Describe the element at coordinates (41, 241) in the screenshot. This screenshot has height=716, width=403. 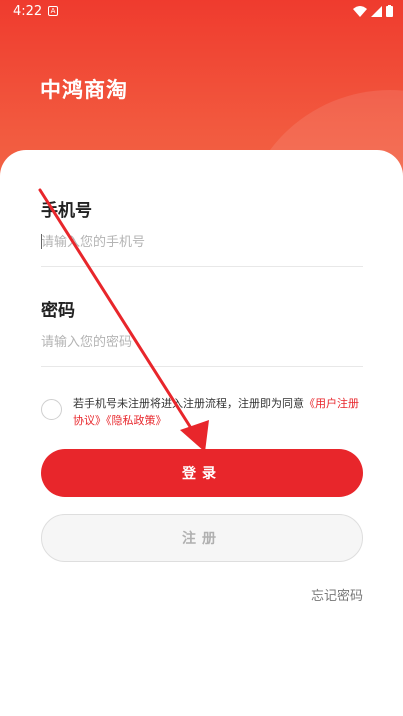
I see `text-caret` at that location.